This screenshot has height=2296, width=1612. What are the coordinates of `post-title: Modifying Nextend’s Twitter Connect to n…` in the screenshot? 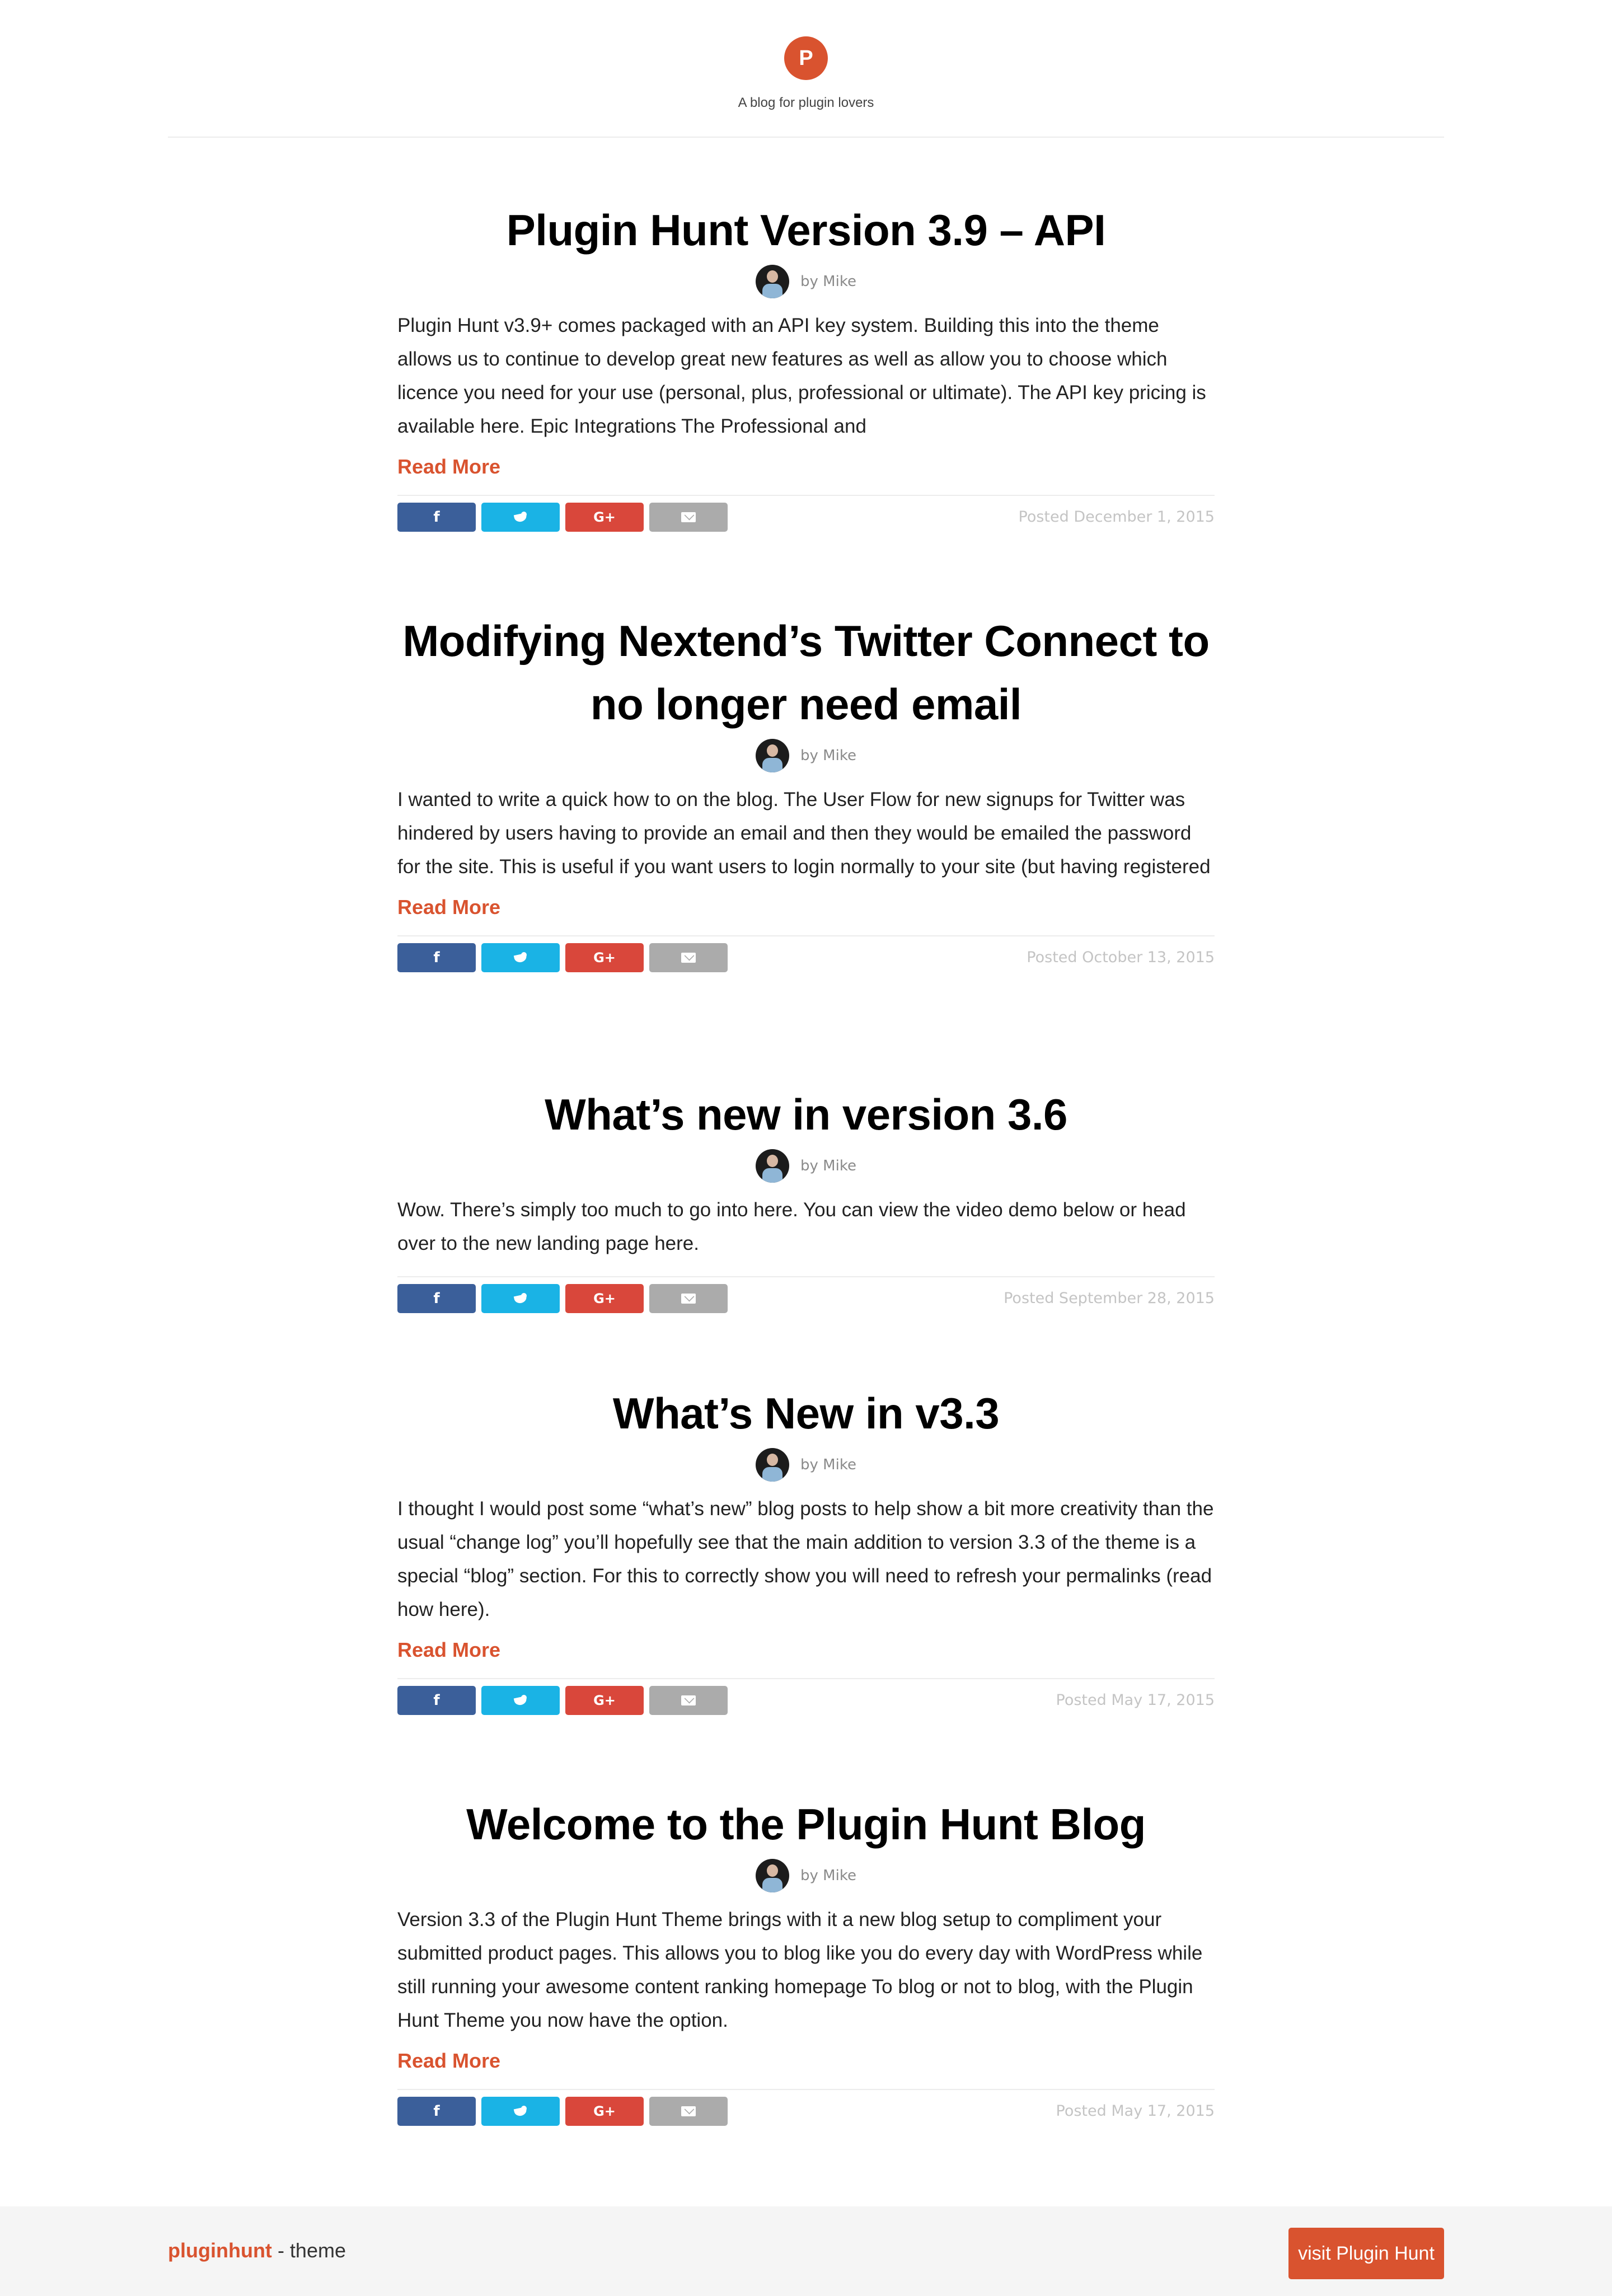 It's located at (806, 673).